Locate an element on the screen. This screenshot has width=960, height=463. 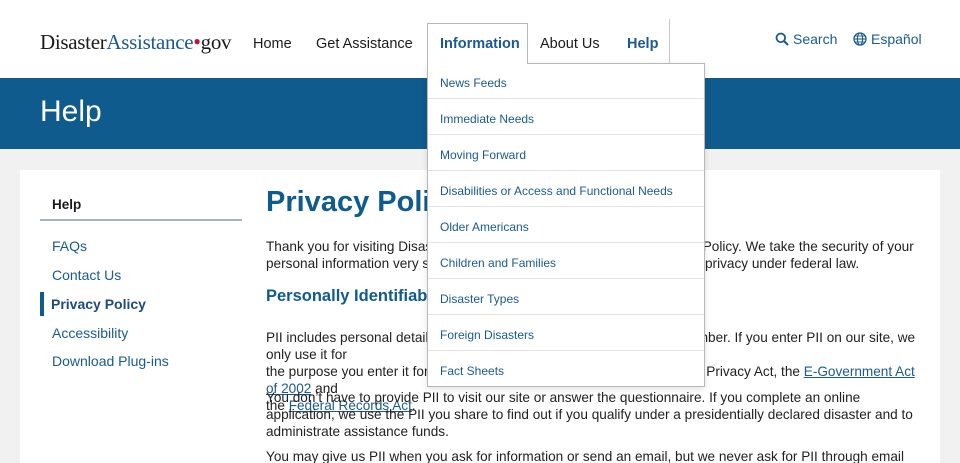
menu-item-children-families: Children and Families is located at coordinates (498, 263).